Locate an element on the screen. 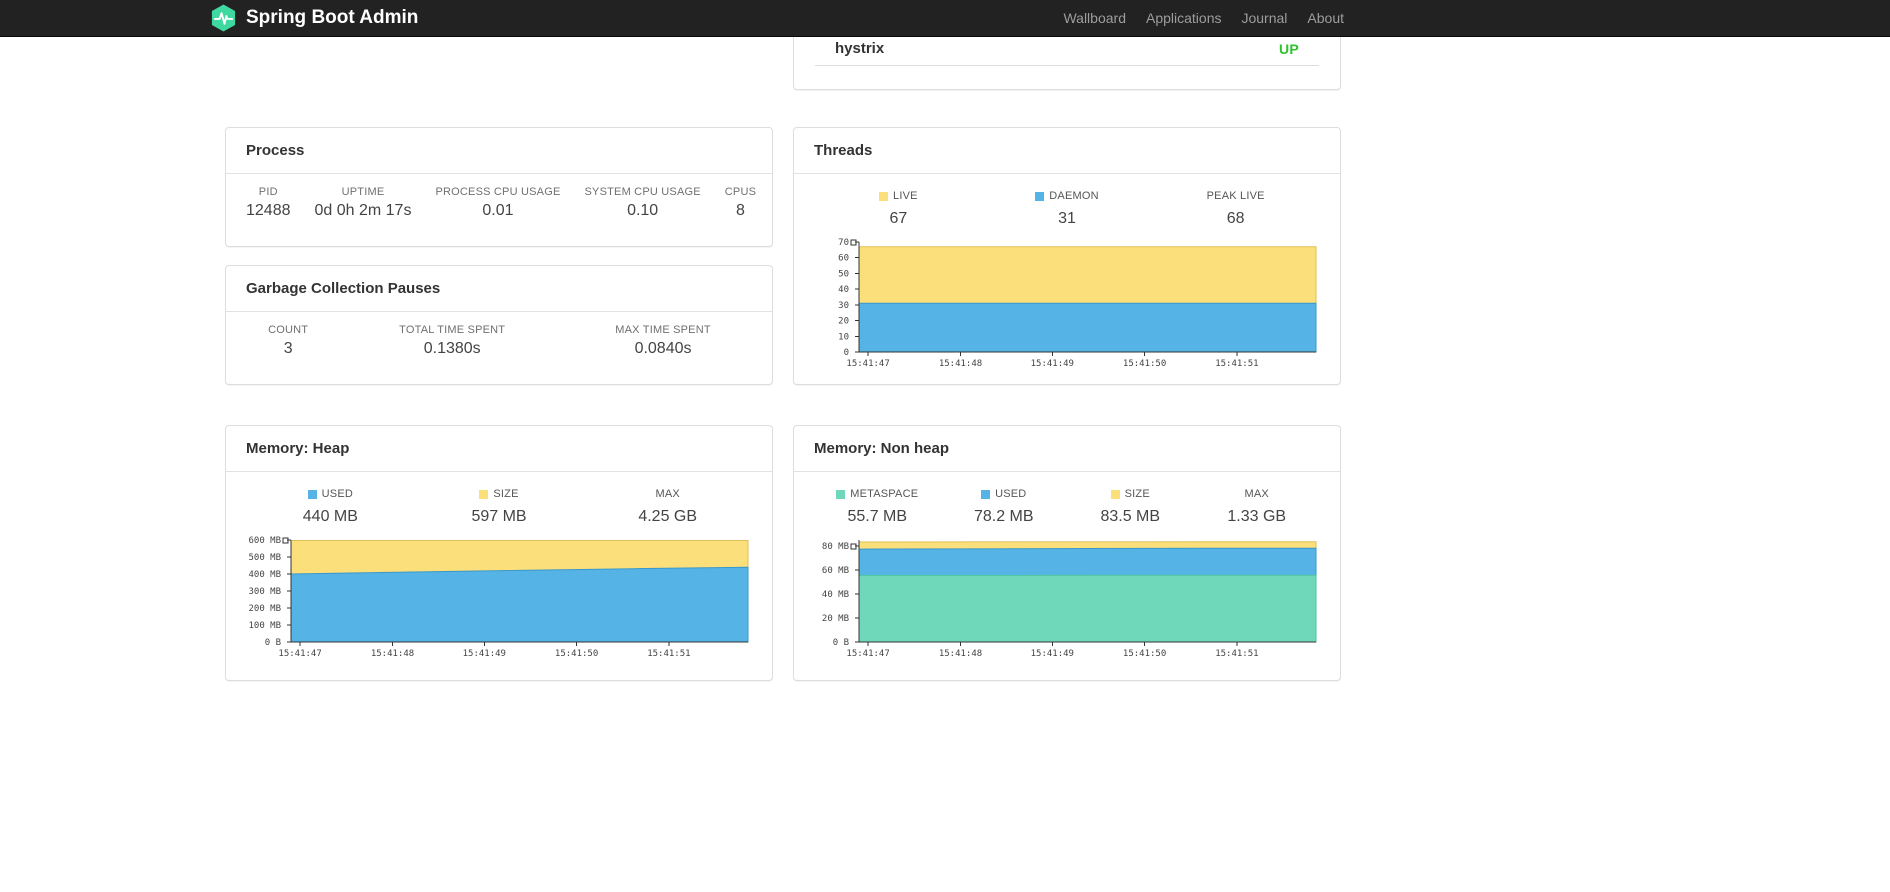 The image size is (1890, 892). svg-text: 50 is located at coordinates (843, 274).